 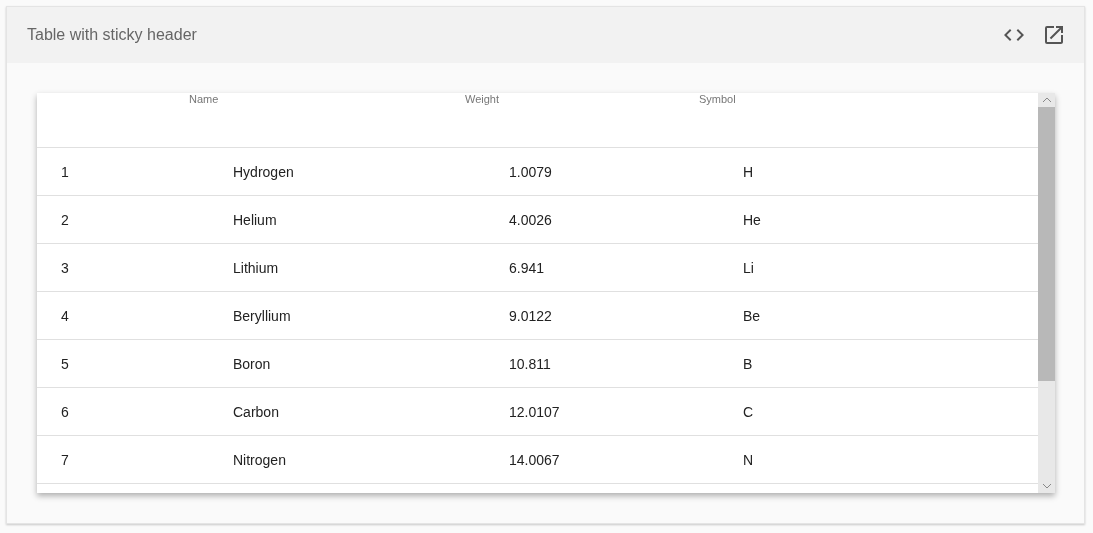 I want to click on table-cell-text: 5, so click(x=65, y=363).